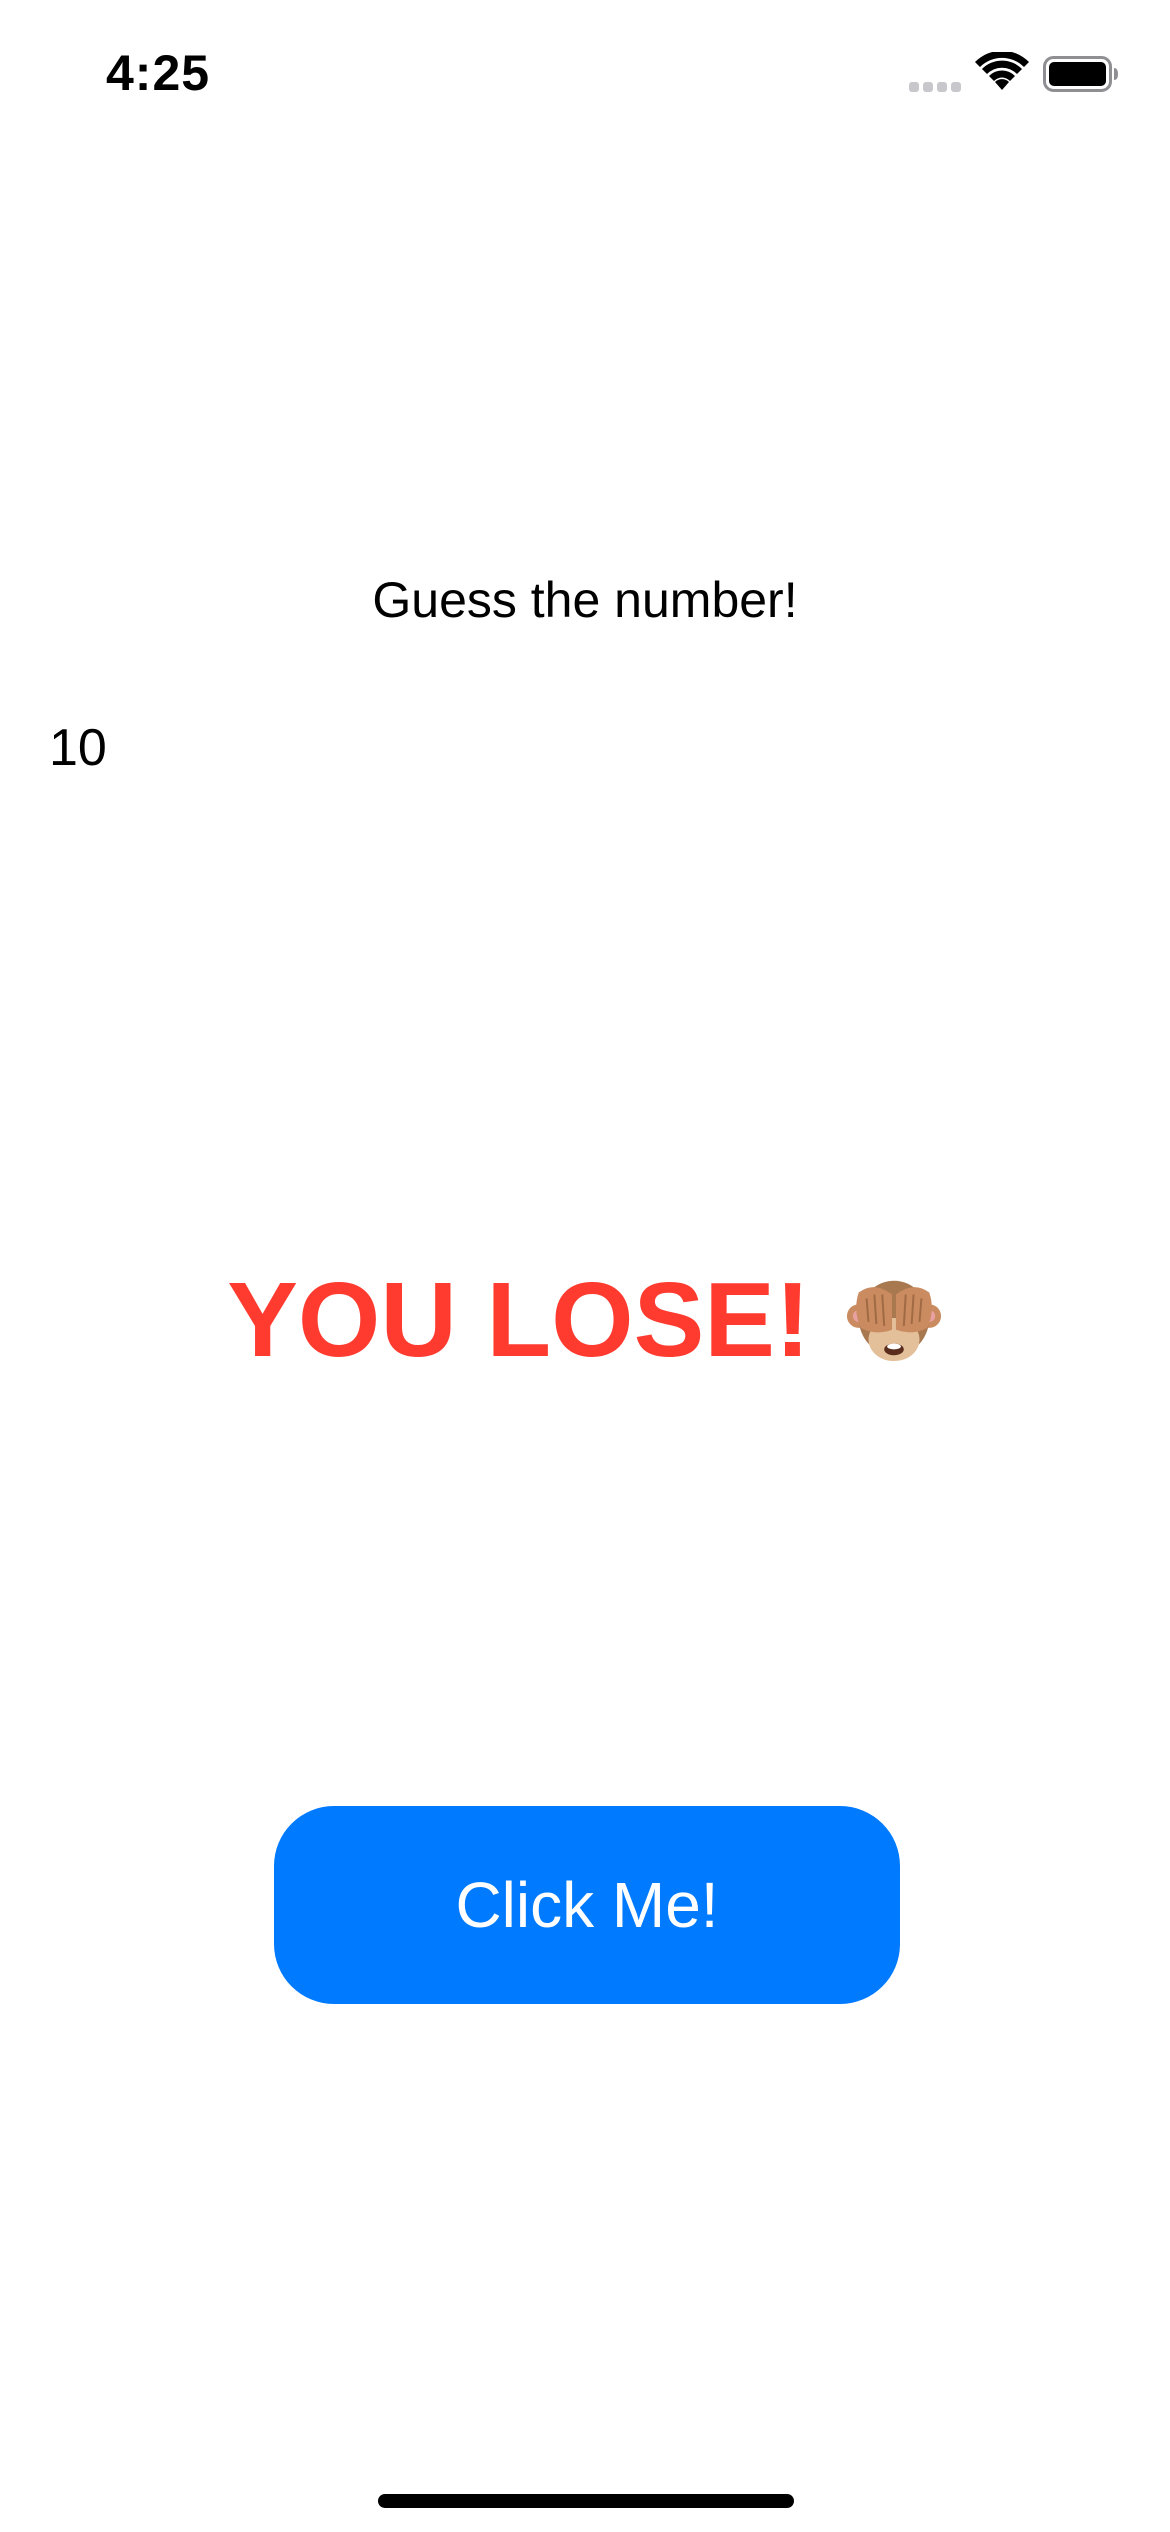 The width and height of the screenshot is (1170, 2532). Describe the element at coordinates (935, 87) in the screenshot. I see `cellular-signal-icon` at that location.